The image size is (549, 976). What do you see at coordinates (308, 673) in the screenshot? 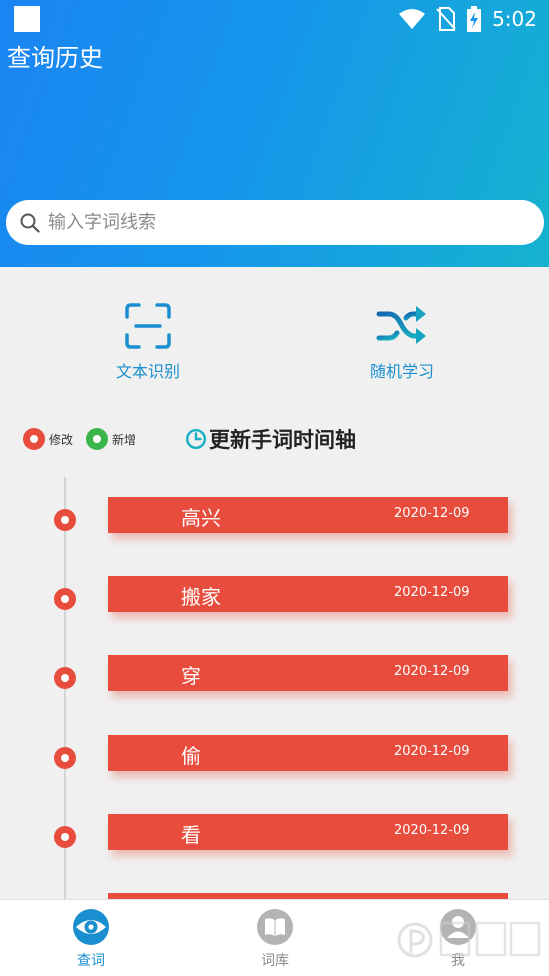
I see `timeline-card: 穿 2020-12-09` at bounding box center [308, 673].